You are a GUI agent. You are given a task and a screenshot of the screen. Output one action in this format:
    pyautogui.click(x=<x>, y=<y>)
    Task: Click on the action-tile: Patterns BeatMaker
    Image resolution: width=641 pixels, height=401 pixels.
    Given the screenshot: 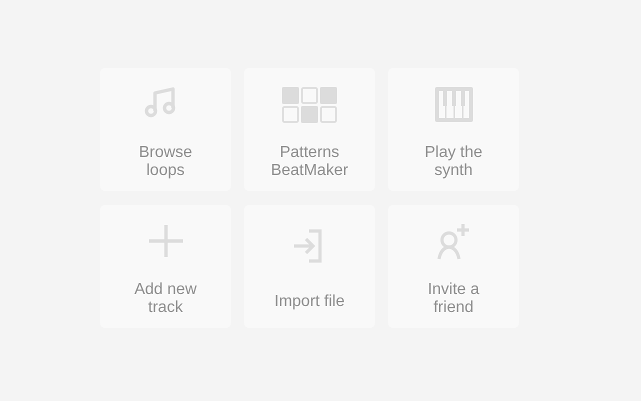 What is the action you would take?
    pyautogui.click(x=309, y=129)
    